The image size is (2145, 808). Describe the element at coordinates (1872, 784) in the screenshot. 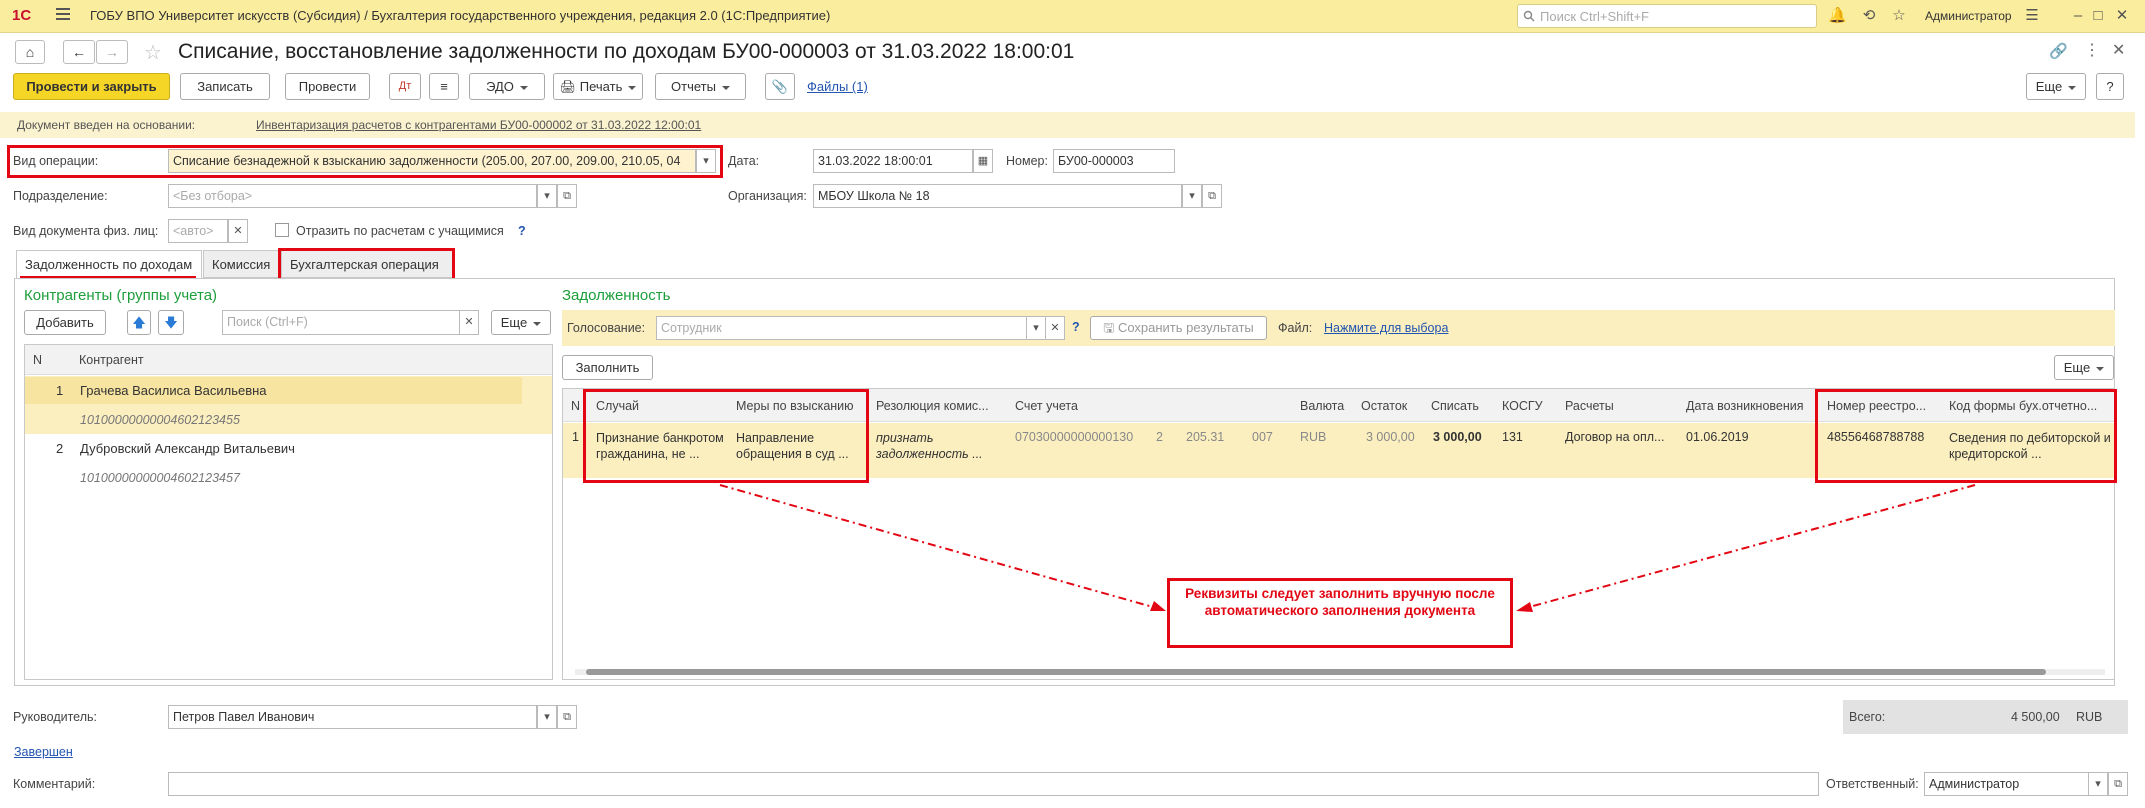

I see `responsible-label: Ответственный:` at that location.